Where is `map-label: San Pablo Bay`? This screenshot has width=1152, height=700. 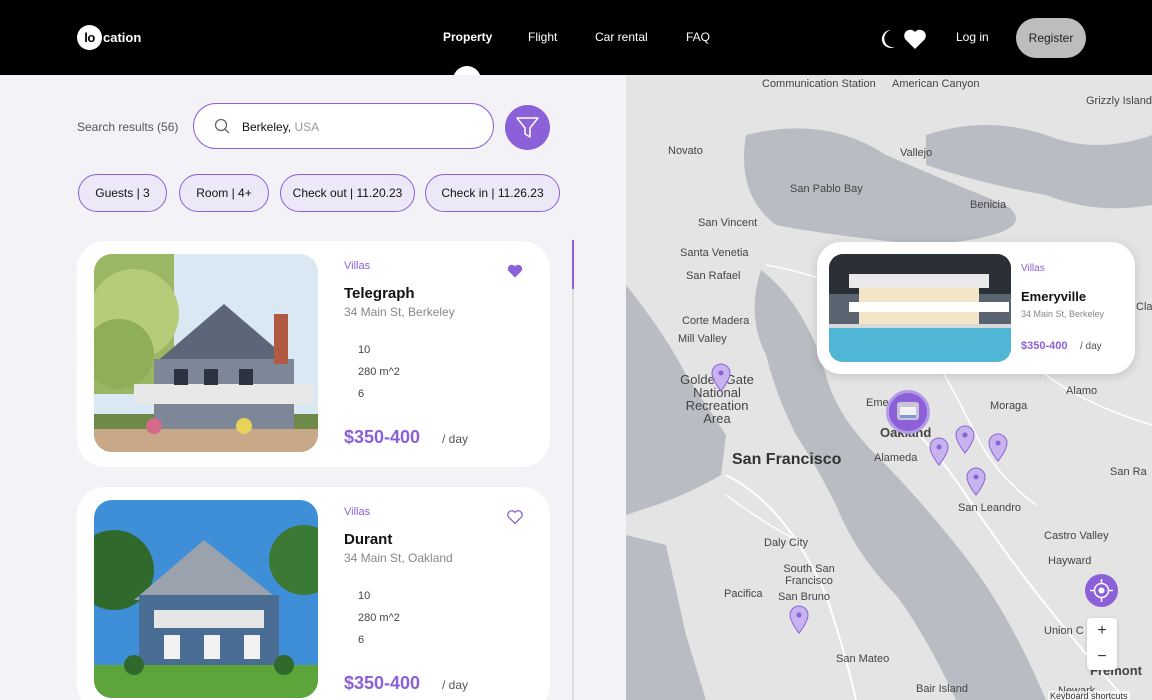 map-label: San Pablo Bay is located at coordinates (826, 189).